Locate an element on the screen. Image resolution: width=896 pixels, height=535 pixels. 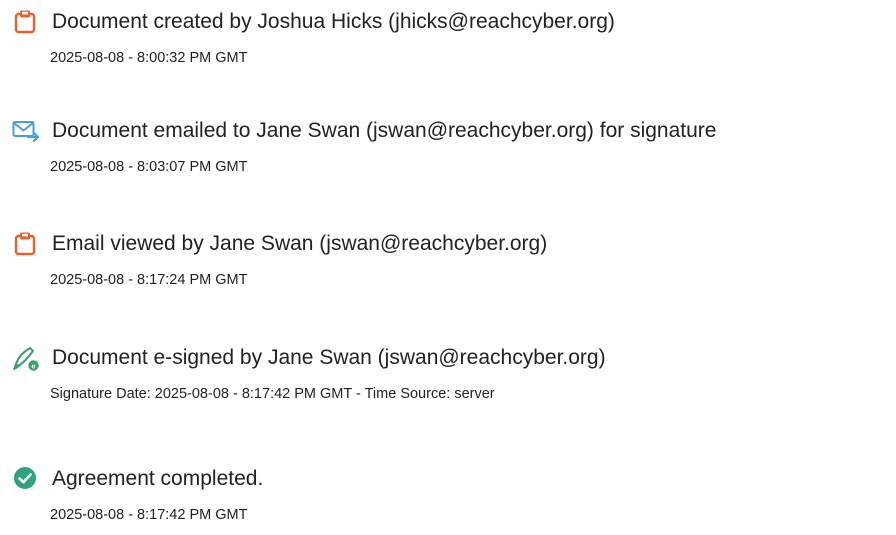
email-sent-icon is located at coordinates (26, 131).